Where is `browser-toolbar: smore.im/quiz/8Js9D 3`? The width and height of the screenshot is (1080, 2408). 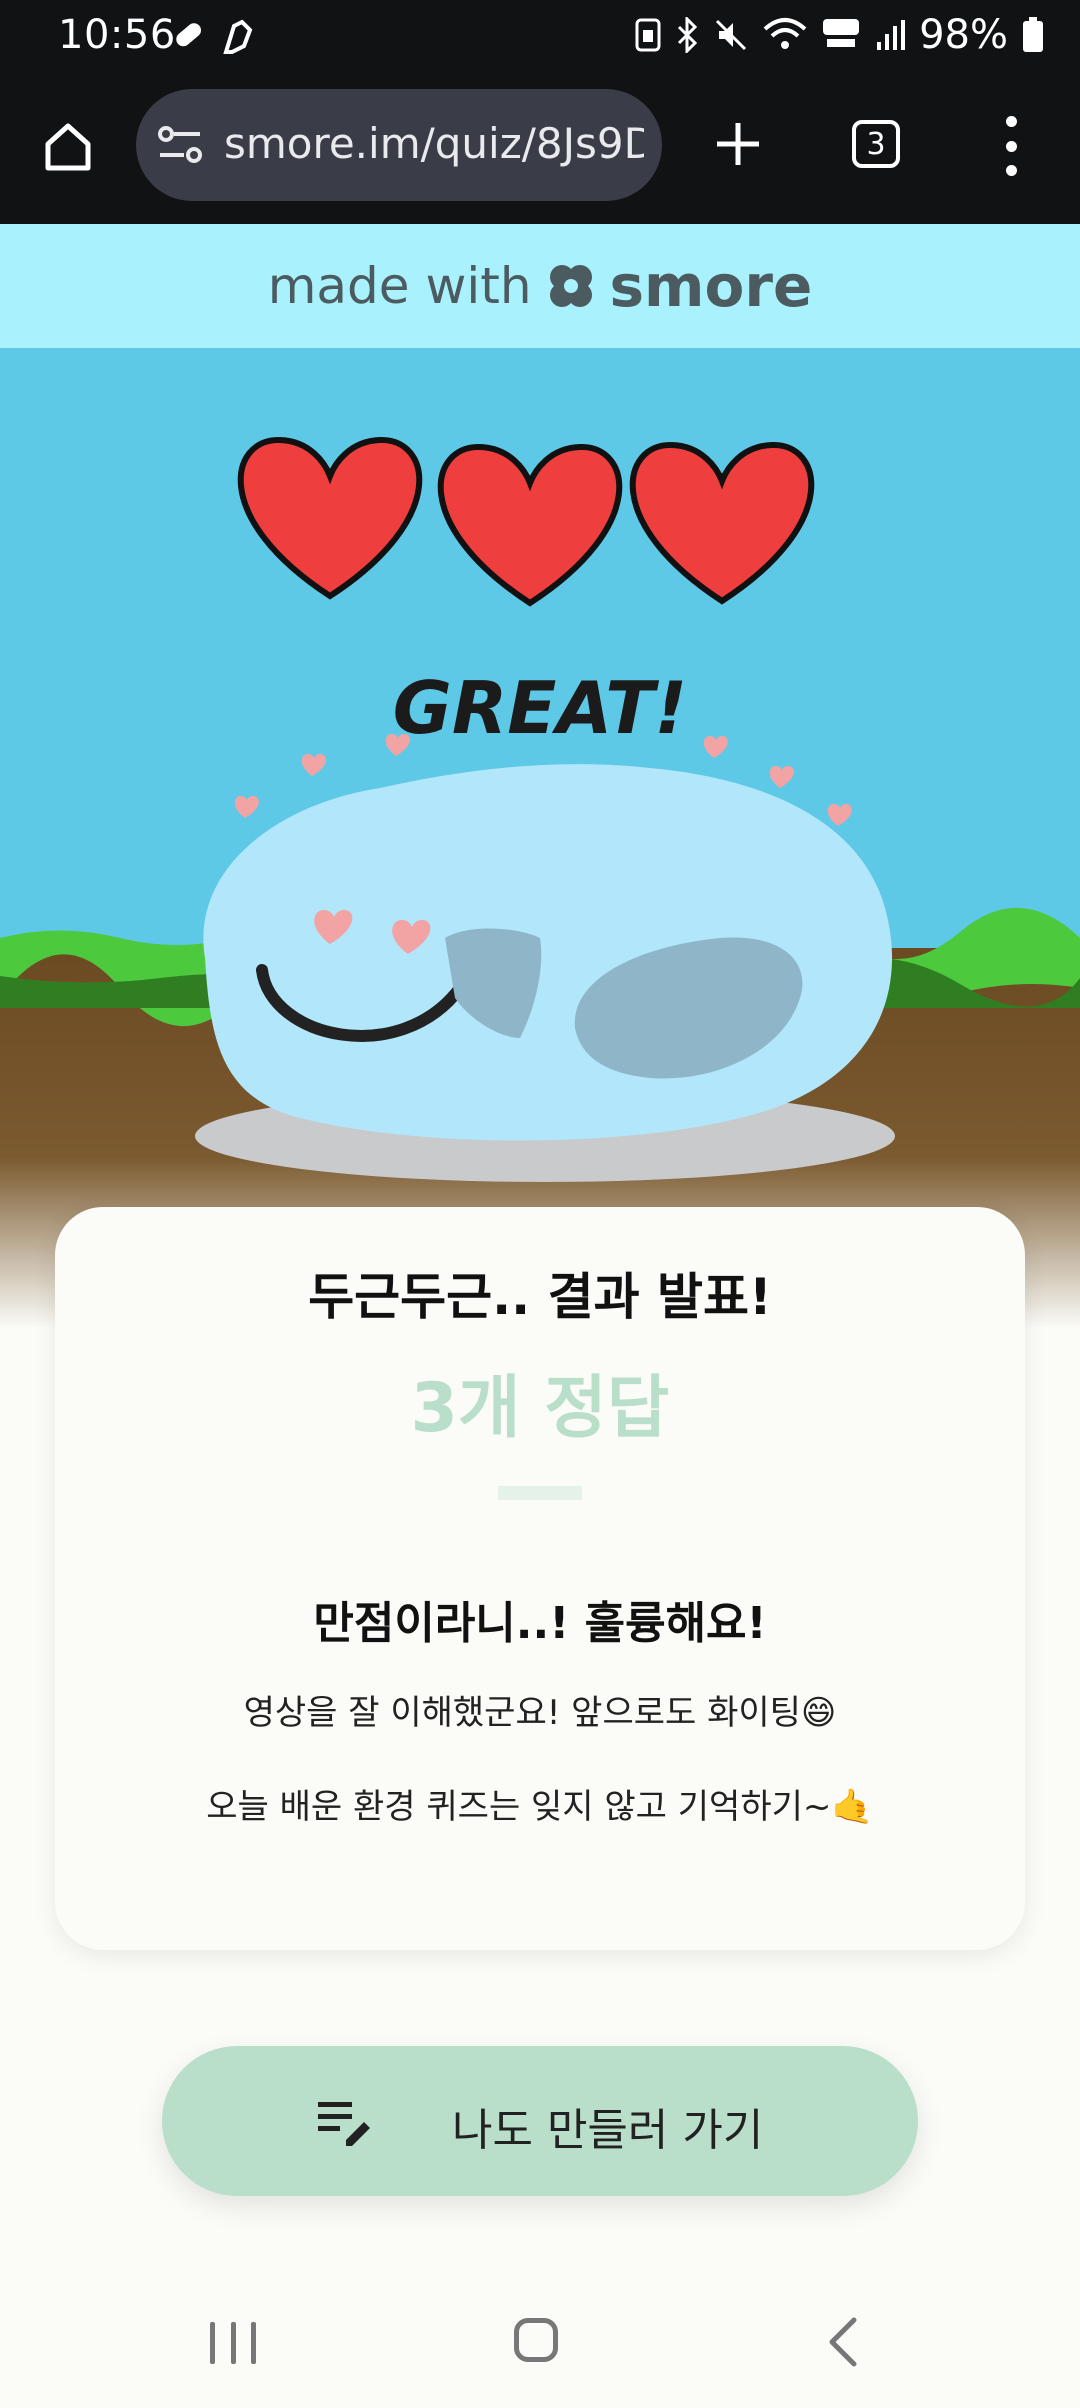 browser-toolbar: smore.im/quiz/8Js9D 3 is located at coordinates (540, 150).